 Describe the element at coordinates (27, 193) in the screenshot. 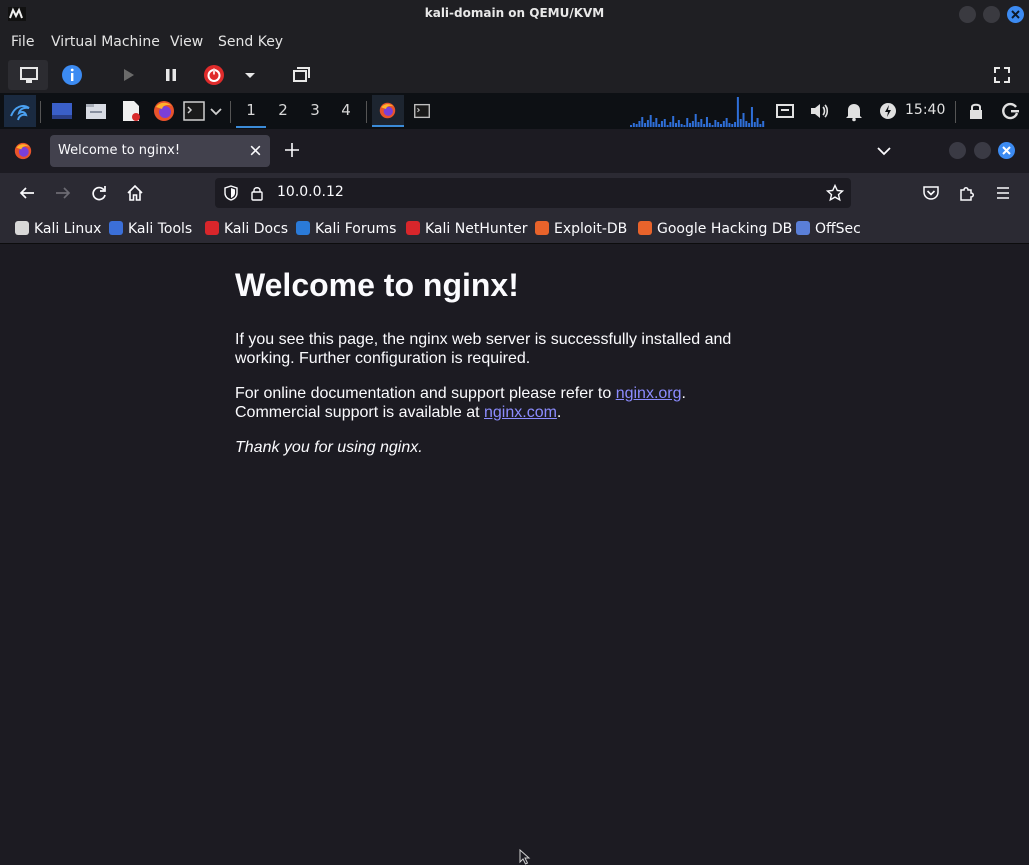

I see `back-icon` at that location.